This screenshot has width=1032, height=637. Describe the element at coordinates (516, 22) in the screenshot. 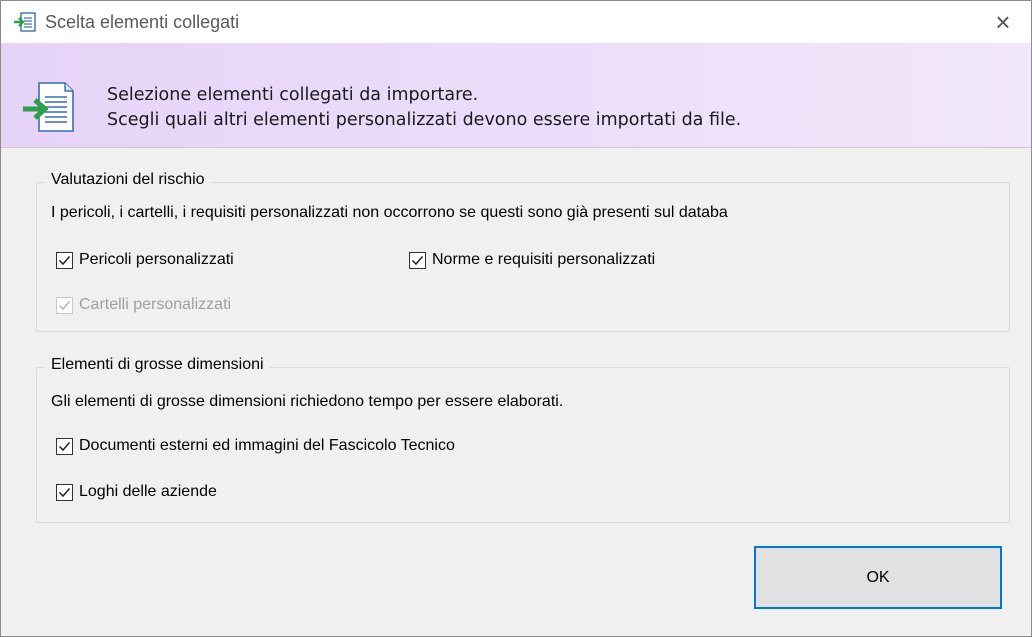

I see `title-bar: Scelta elementi collegati ×` at that location.